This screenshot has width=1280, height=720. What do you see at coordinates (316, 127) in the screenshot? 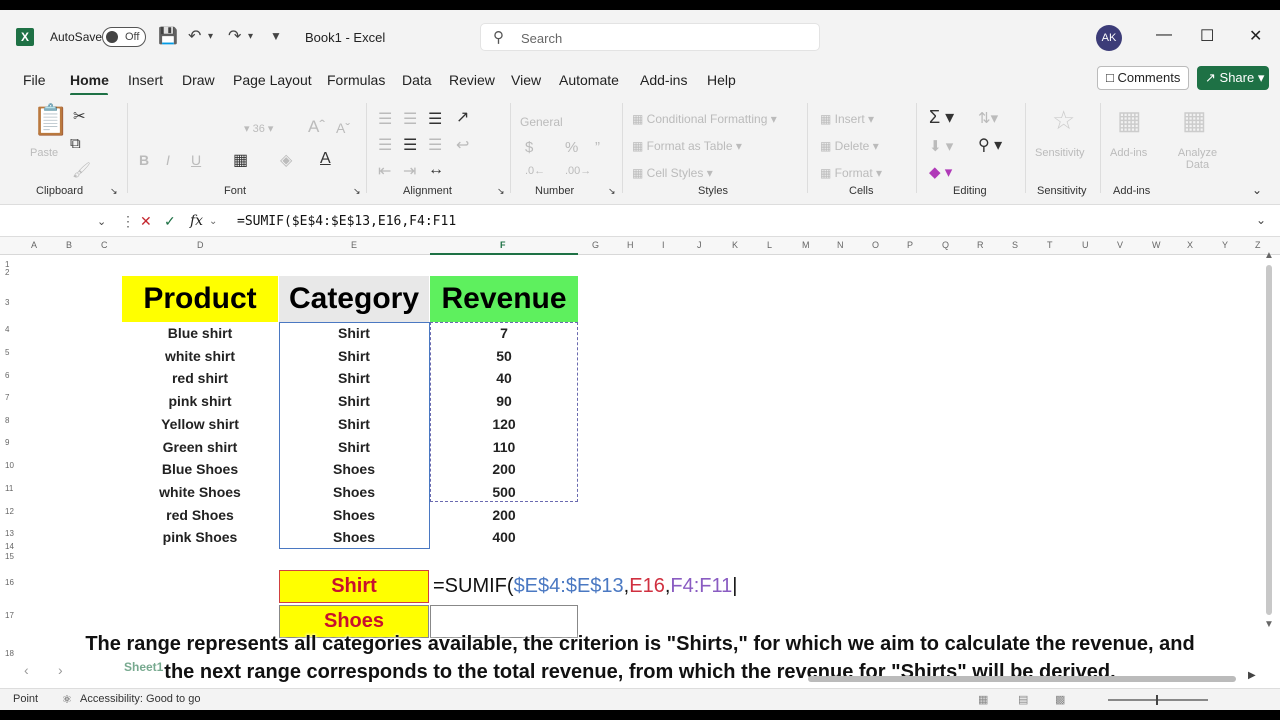
I see `increase-font-icon: Aˆ` at bounding box center [316, 127].